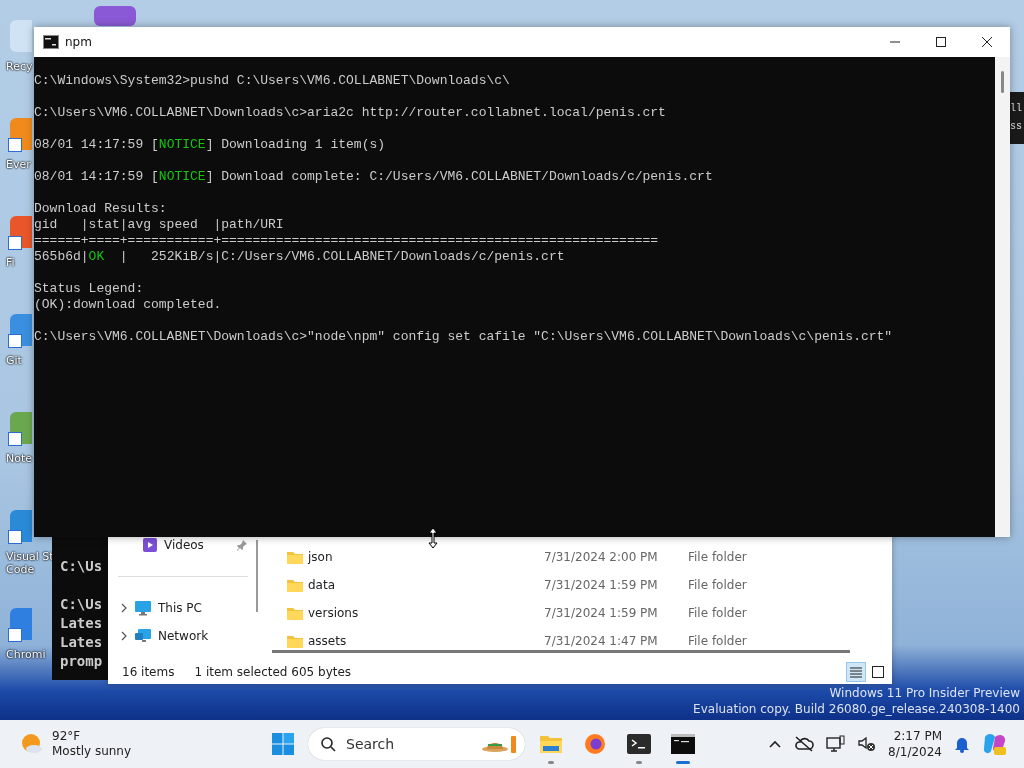  Describe the element at coordinates (210, 145) in the screenshot. I see `console-line: 08/01 14:17:59 [NOTICE] Downloading 1 item(s)` at that location.